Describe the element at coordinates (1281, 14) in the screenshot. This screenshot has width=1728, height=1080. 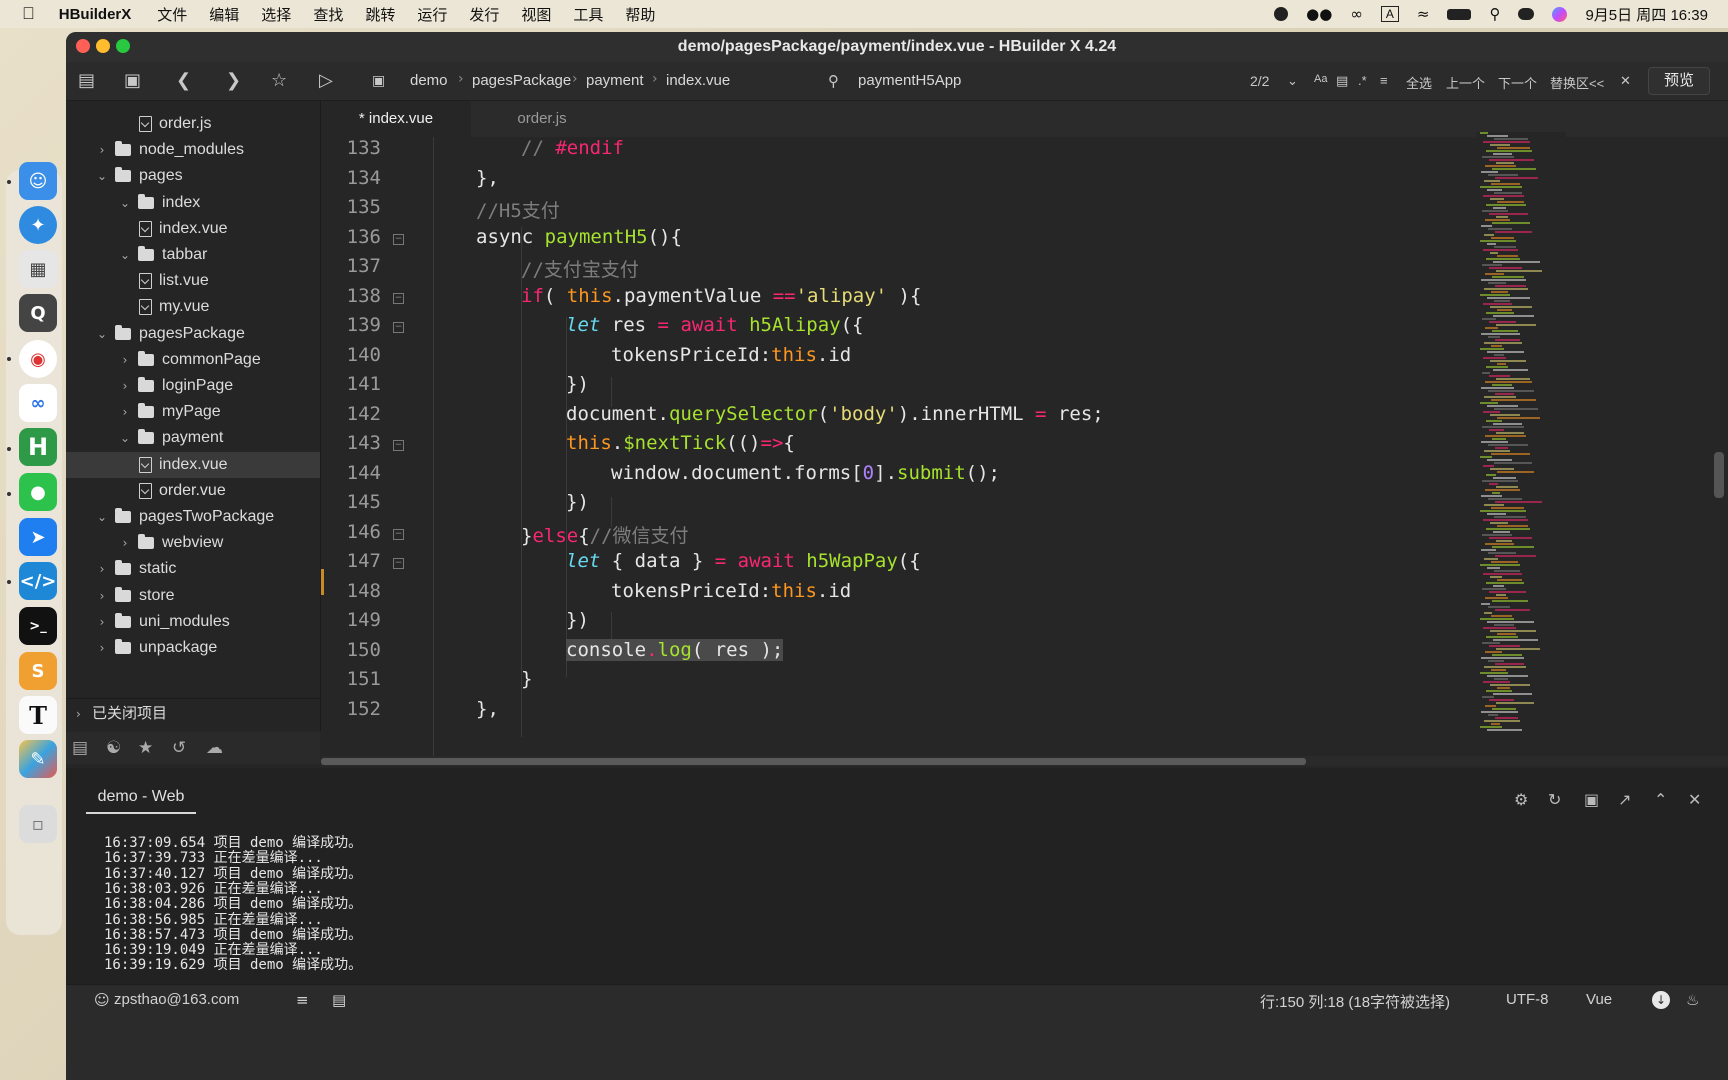
I see `record-icon` at that location.